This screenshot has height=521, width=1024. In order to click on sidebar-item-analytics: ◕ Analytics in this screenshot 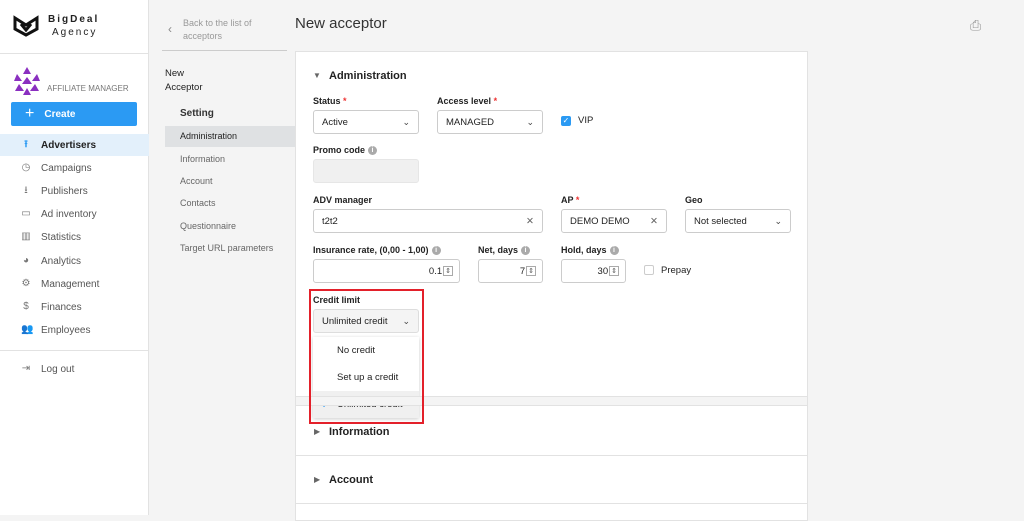, I will do `click(74, 261)`.